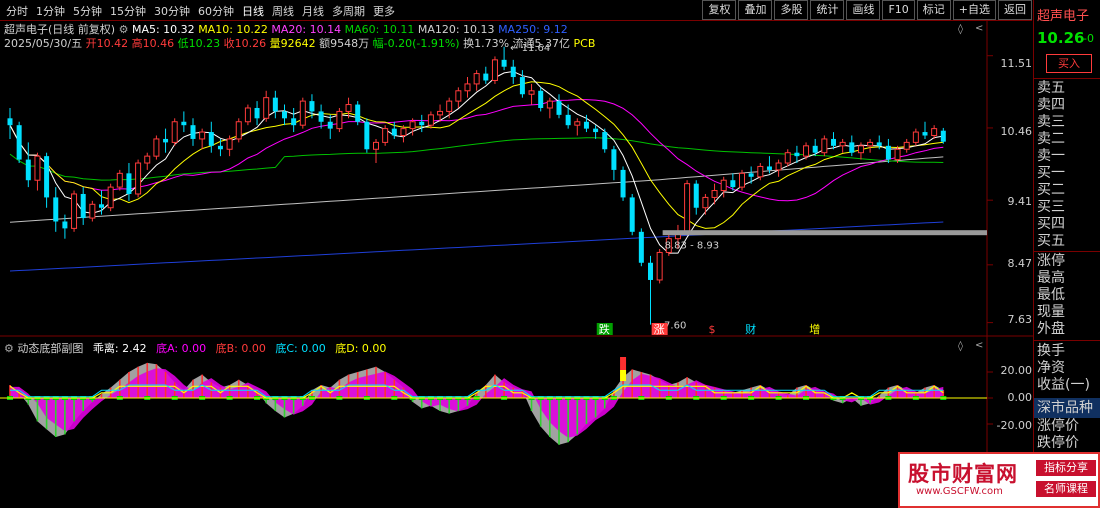 The width and height of the screenshot is (1100, 508). I want to click on tool-button-6: 标记, so click(933, 10).